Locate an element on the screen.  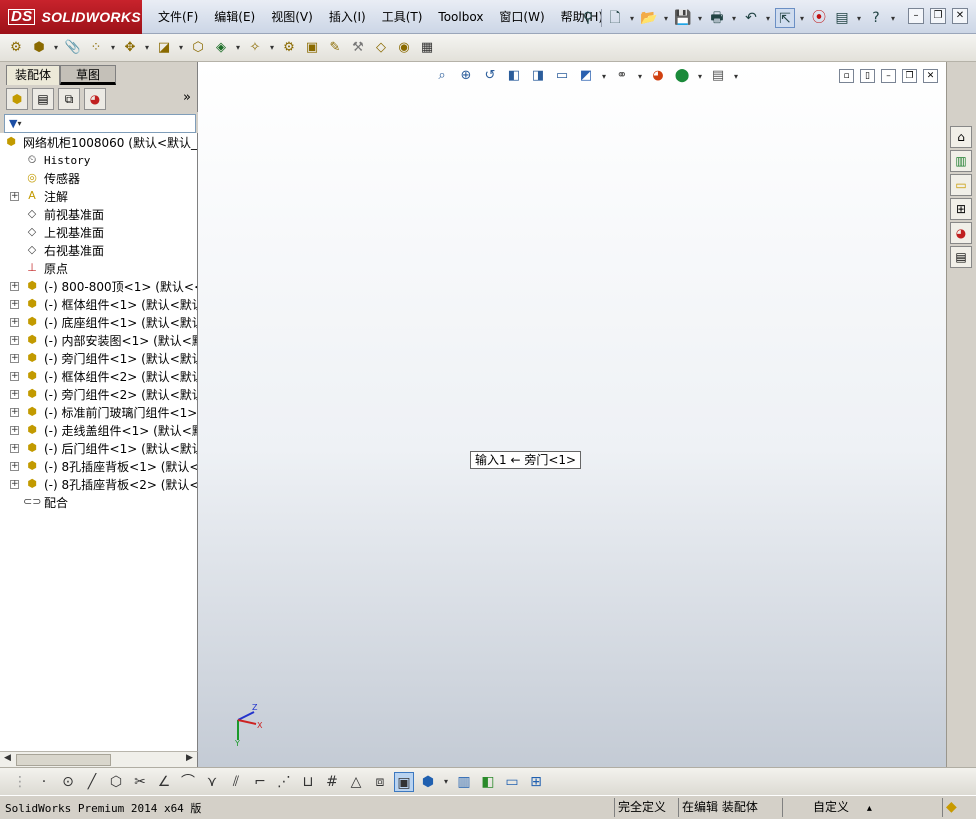
parallel-lines-icon: ⫽ is located at coordinates (236, 782).